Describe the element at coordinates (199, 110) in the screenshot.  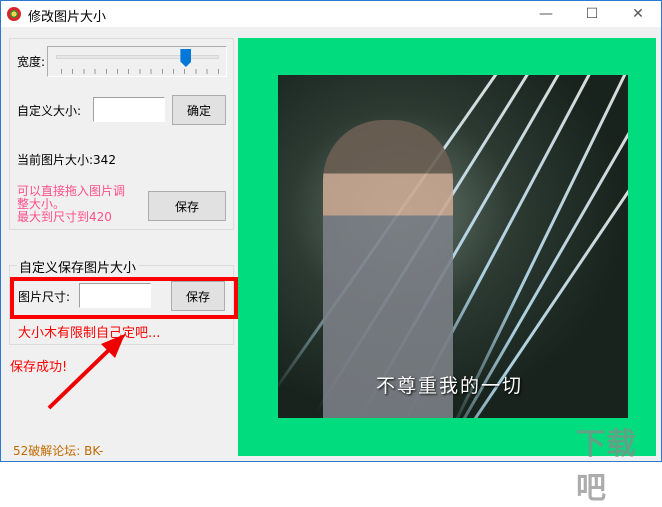
I see `confirm-button: 确定` at that location.